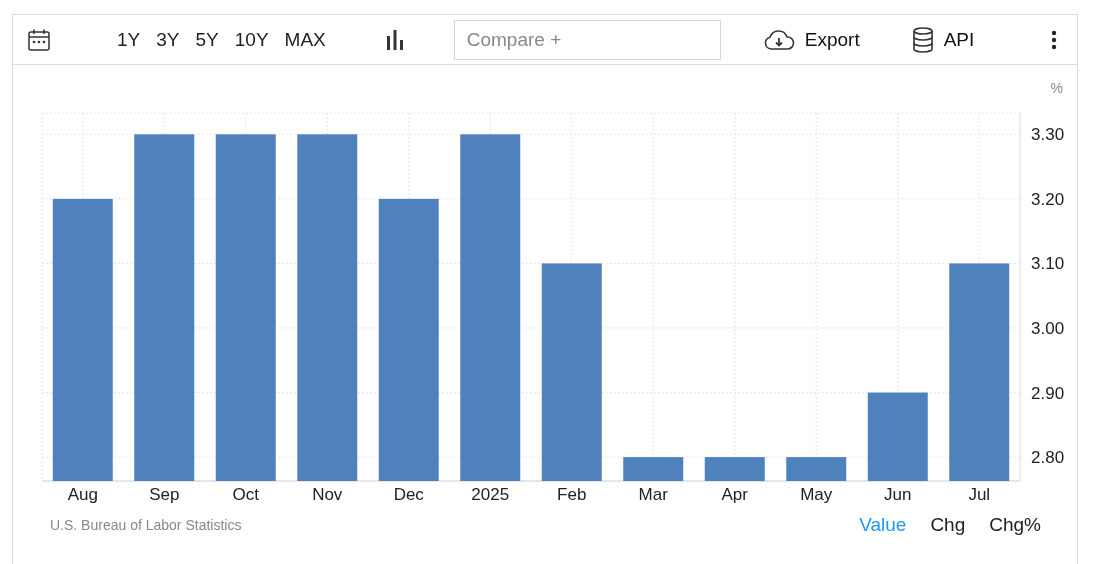  What do you see at coordinates (327, 494) in the screenshot?
I see `x-axis-label: Nov` at bounding box center [327, 494].